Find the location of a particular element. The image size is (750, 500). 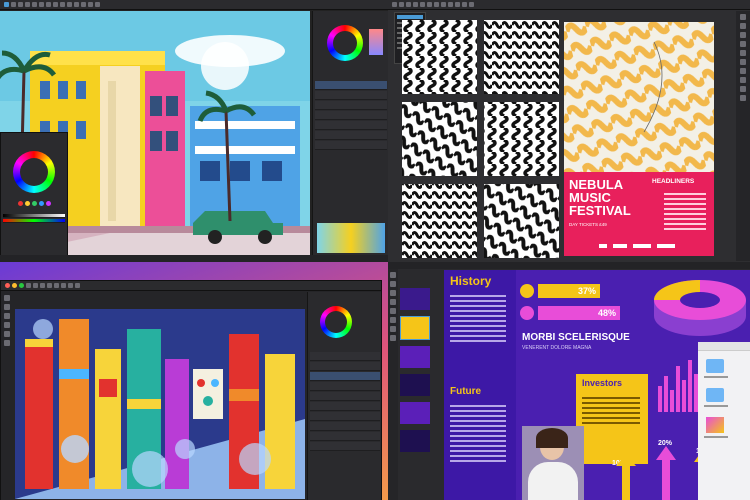

color-panel is located at coordinates (34, 194).